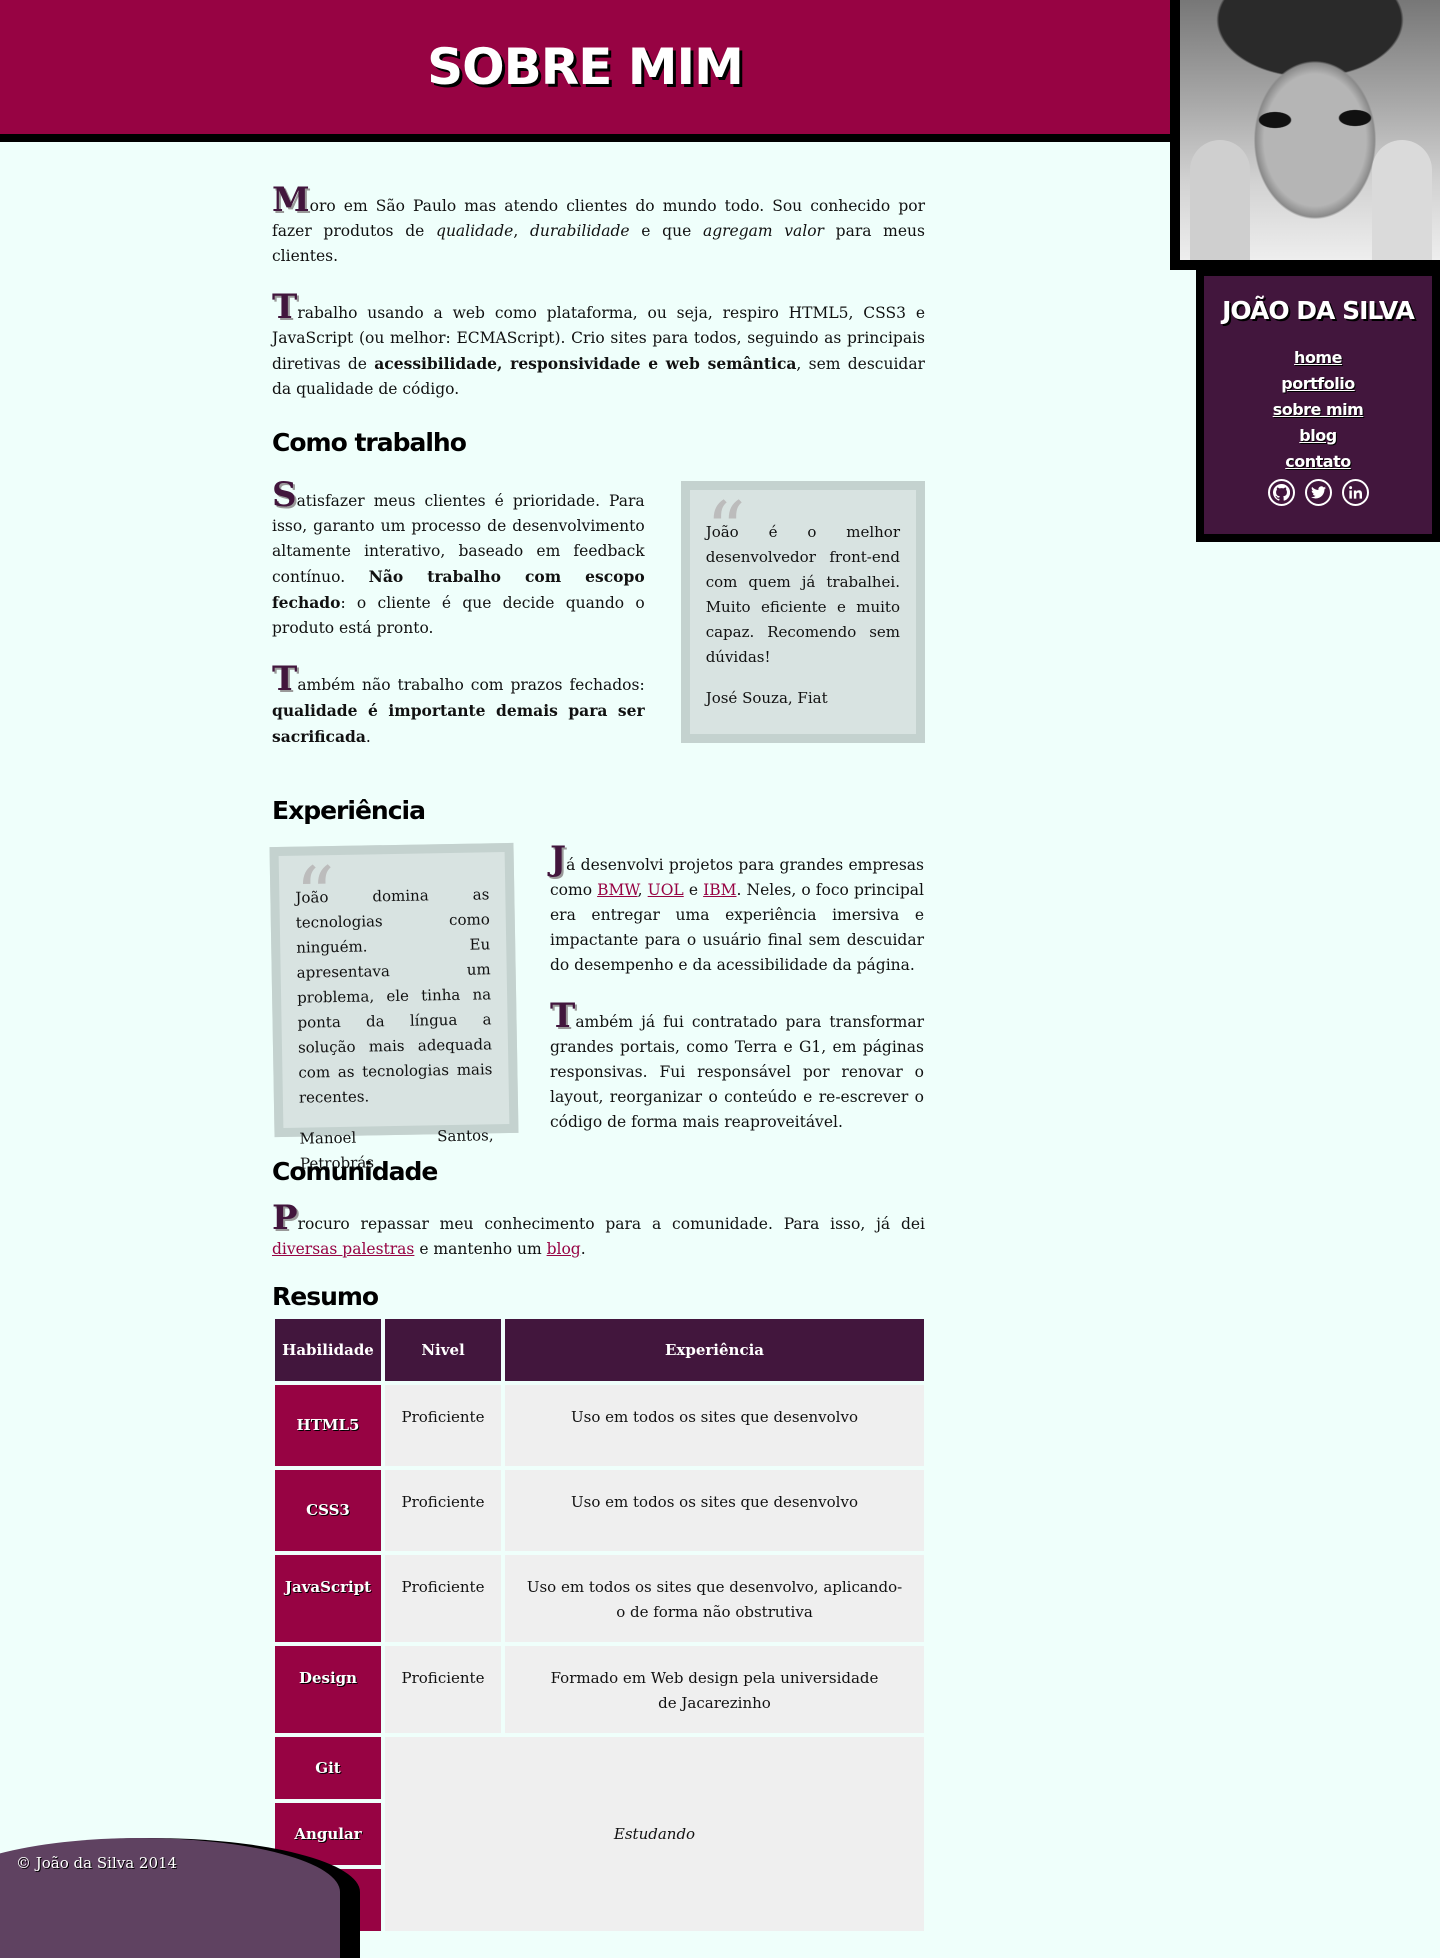 The image size is (1440, 1958). What do you see at coordinates (443, 1350) in the screenshot?
I see `column-header-nivel: Nivel` at bounding box center [443, 1350].